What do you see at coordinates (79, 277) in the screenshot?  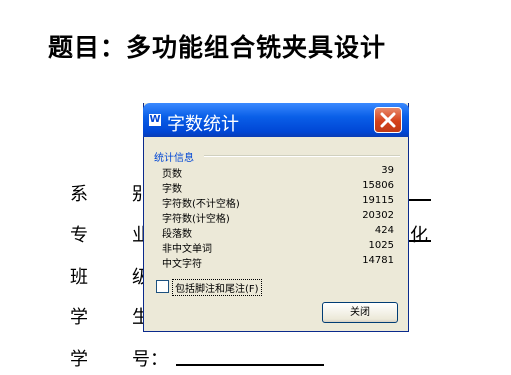 I see `field-label-class: 班` at bounding box center [79, 277].